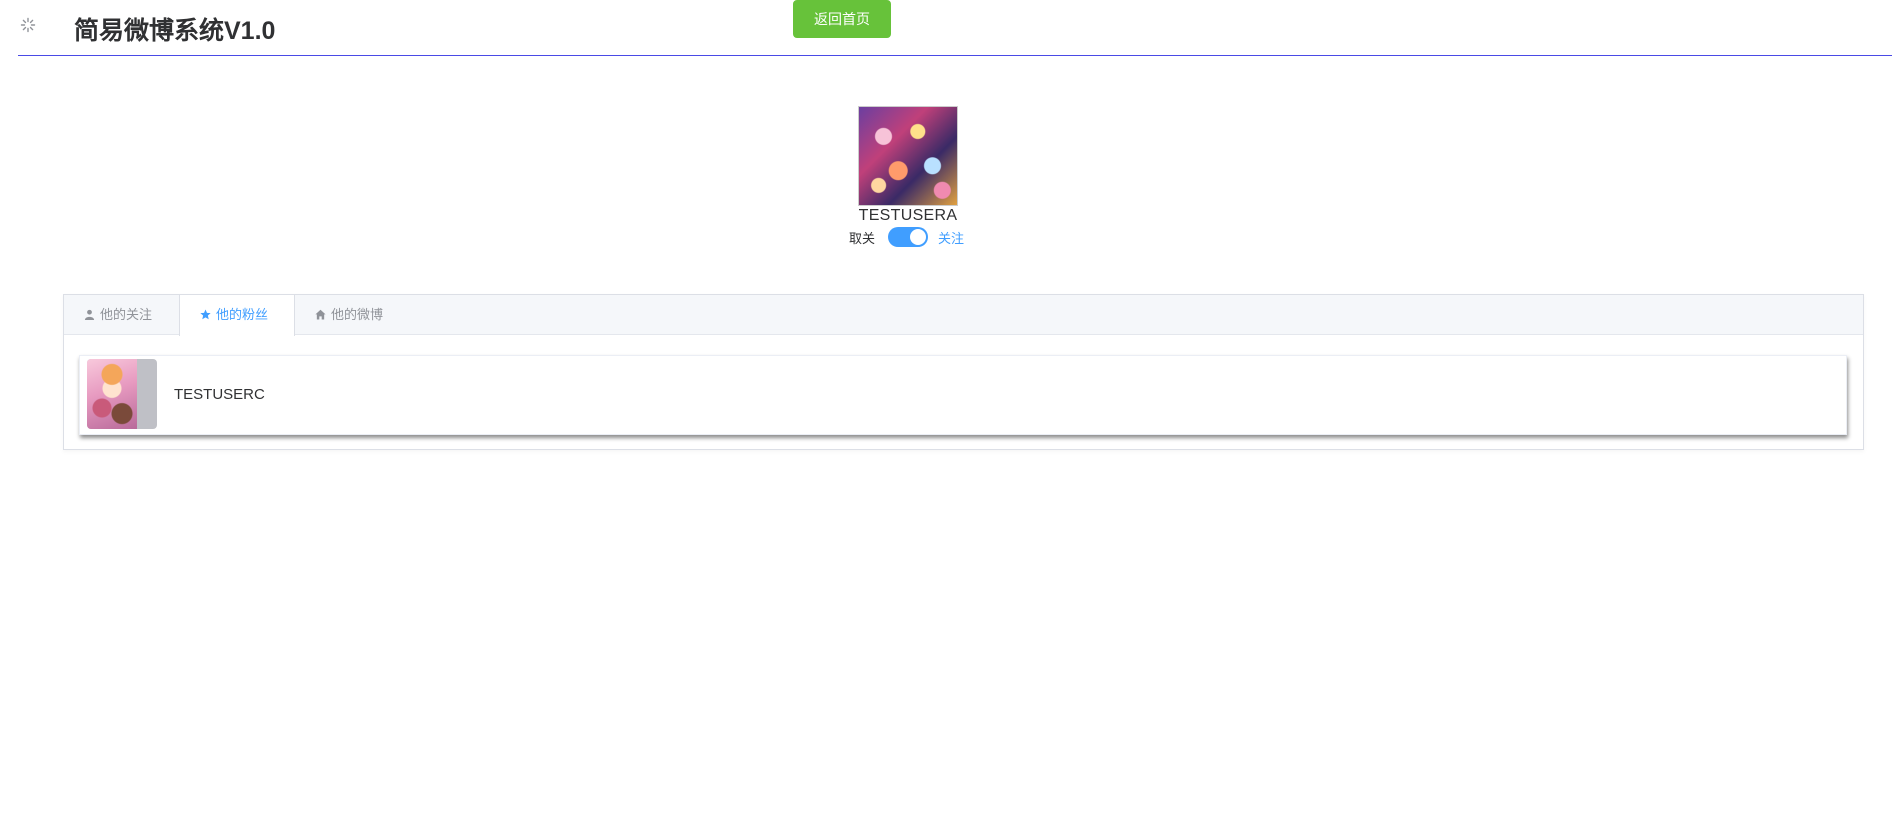 The height and width of the screenshot is (838, 1892). I want to click on fan-username: TESTUSERC, so click(219, 394).